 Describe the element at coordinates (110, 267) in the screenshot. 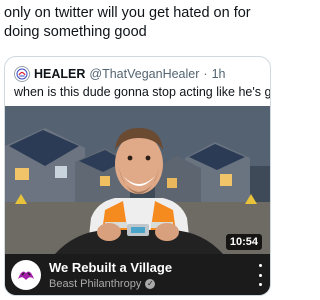

I see `video-title: We Rebuilt a Village` at that location.